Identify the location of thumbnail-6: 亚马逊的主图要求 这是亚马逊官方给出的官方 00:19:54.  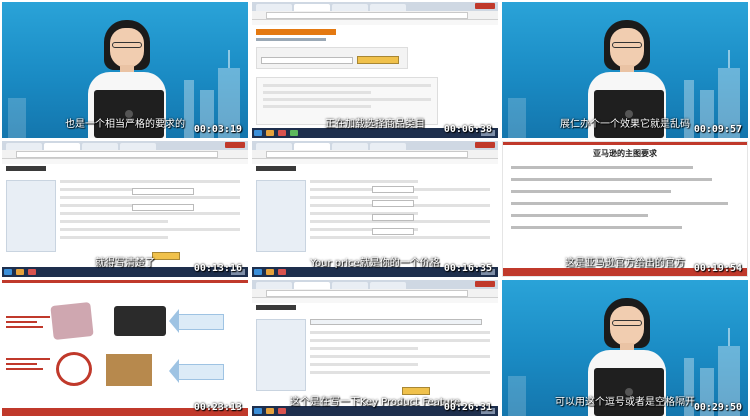
(625, 209).